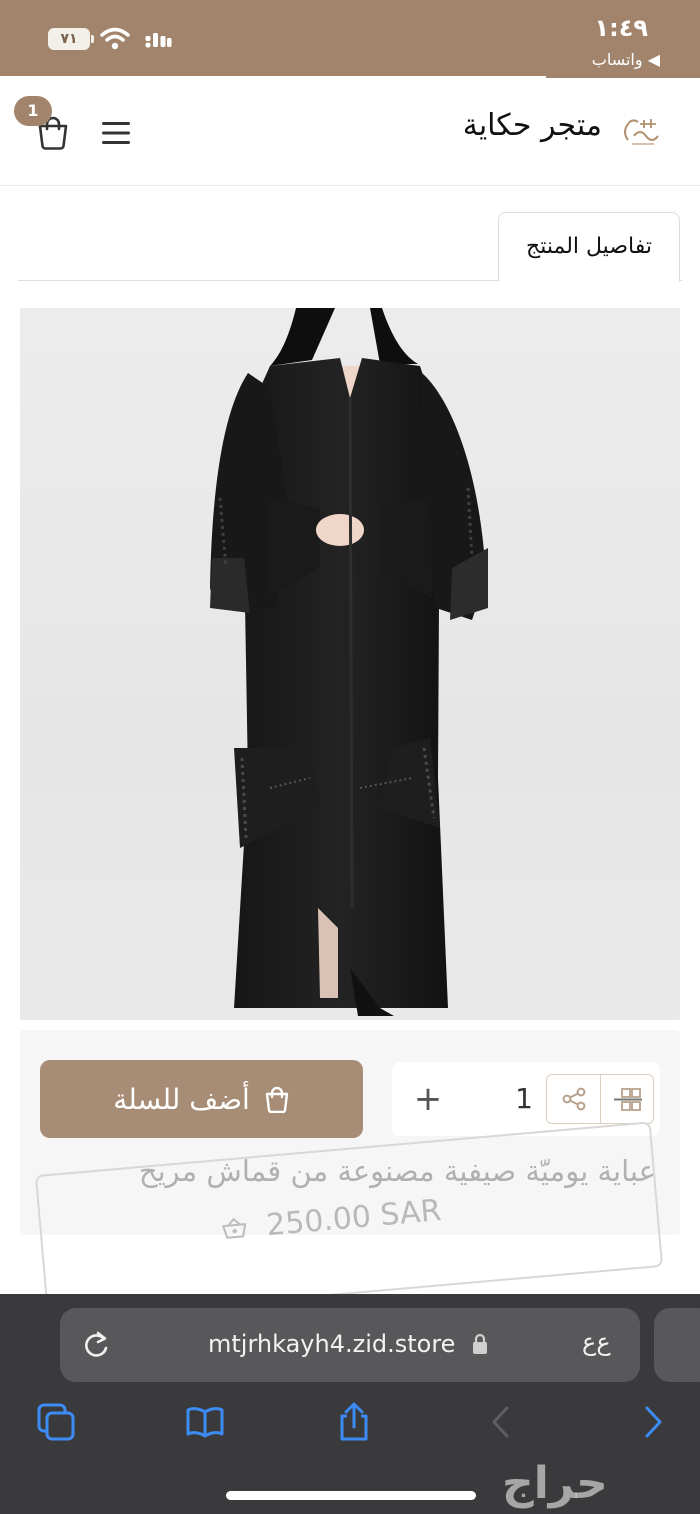 This screenshot has width=700, height=1514. Describe the element at coordinates (332, 1344) in the screenshot. I see `url-text: mtjrhkayh4.zid.store` at that location.